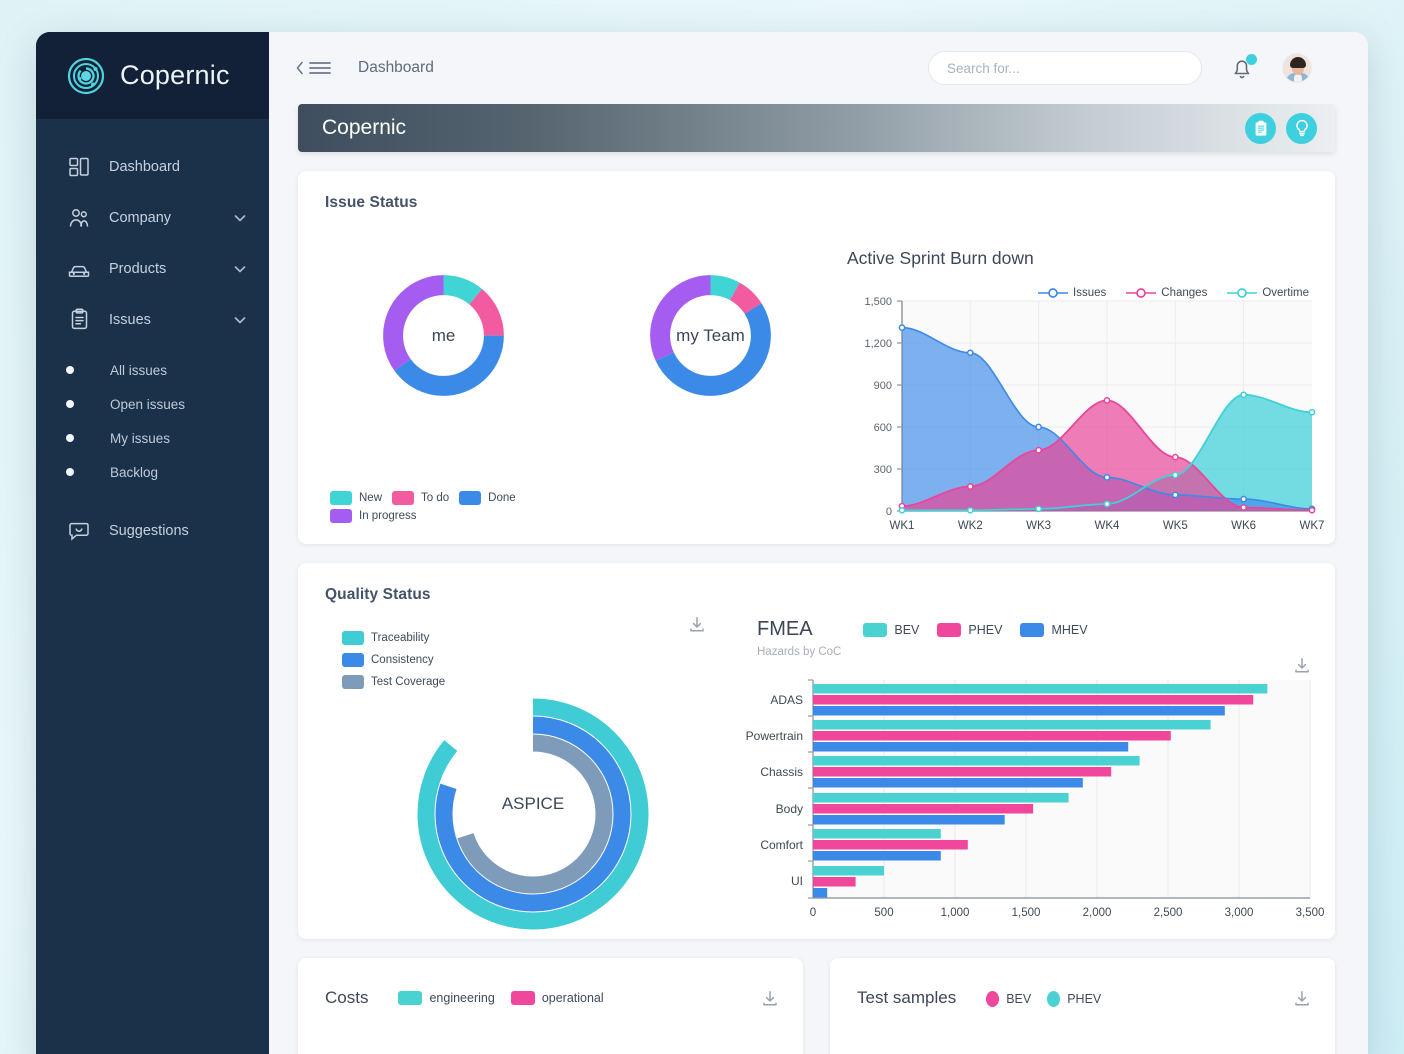  I want to click on legend-item-new: New, so click(356, 498).